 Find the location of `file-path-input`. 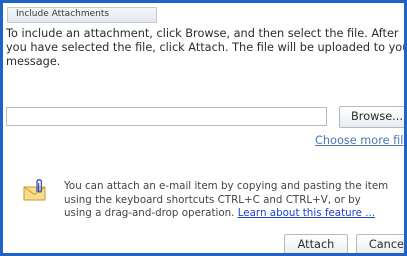

file-path-input is located at coordinates (166, 116).